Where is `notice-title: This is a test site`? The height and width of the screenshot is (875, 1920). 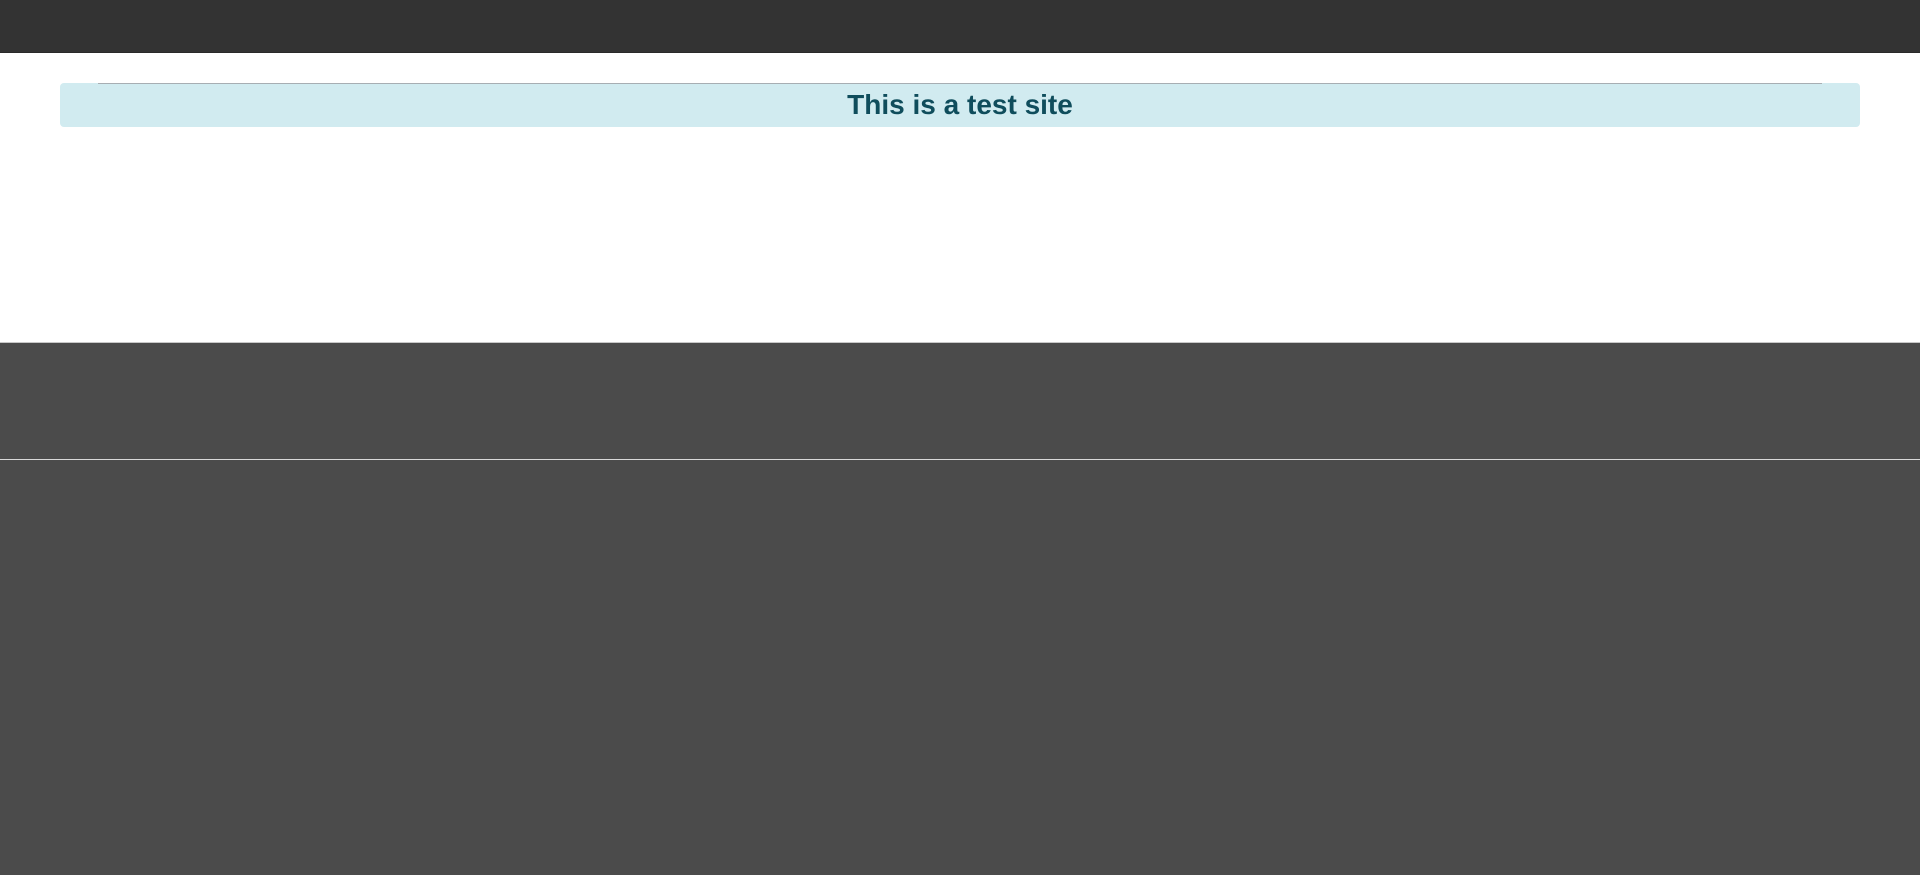
notice-title: This is a test site is located at coordinates (960, 104).